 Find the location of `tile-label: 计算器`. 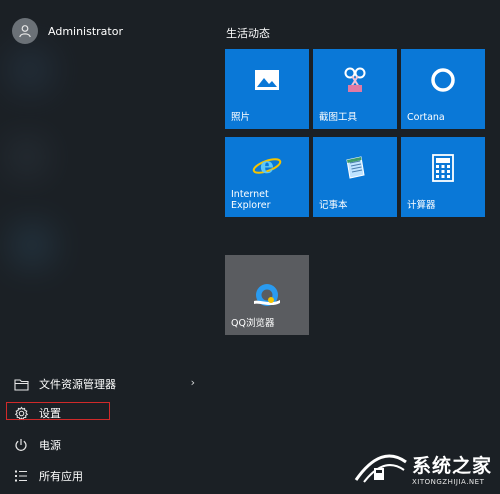

tile-label: 计算器 is located at coordinates (421, 205).